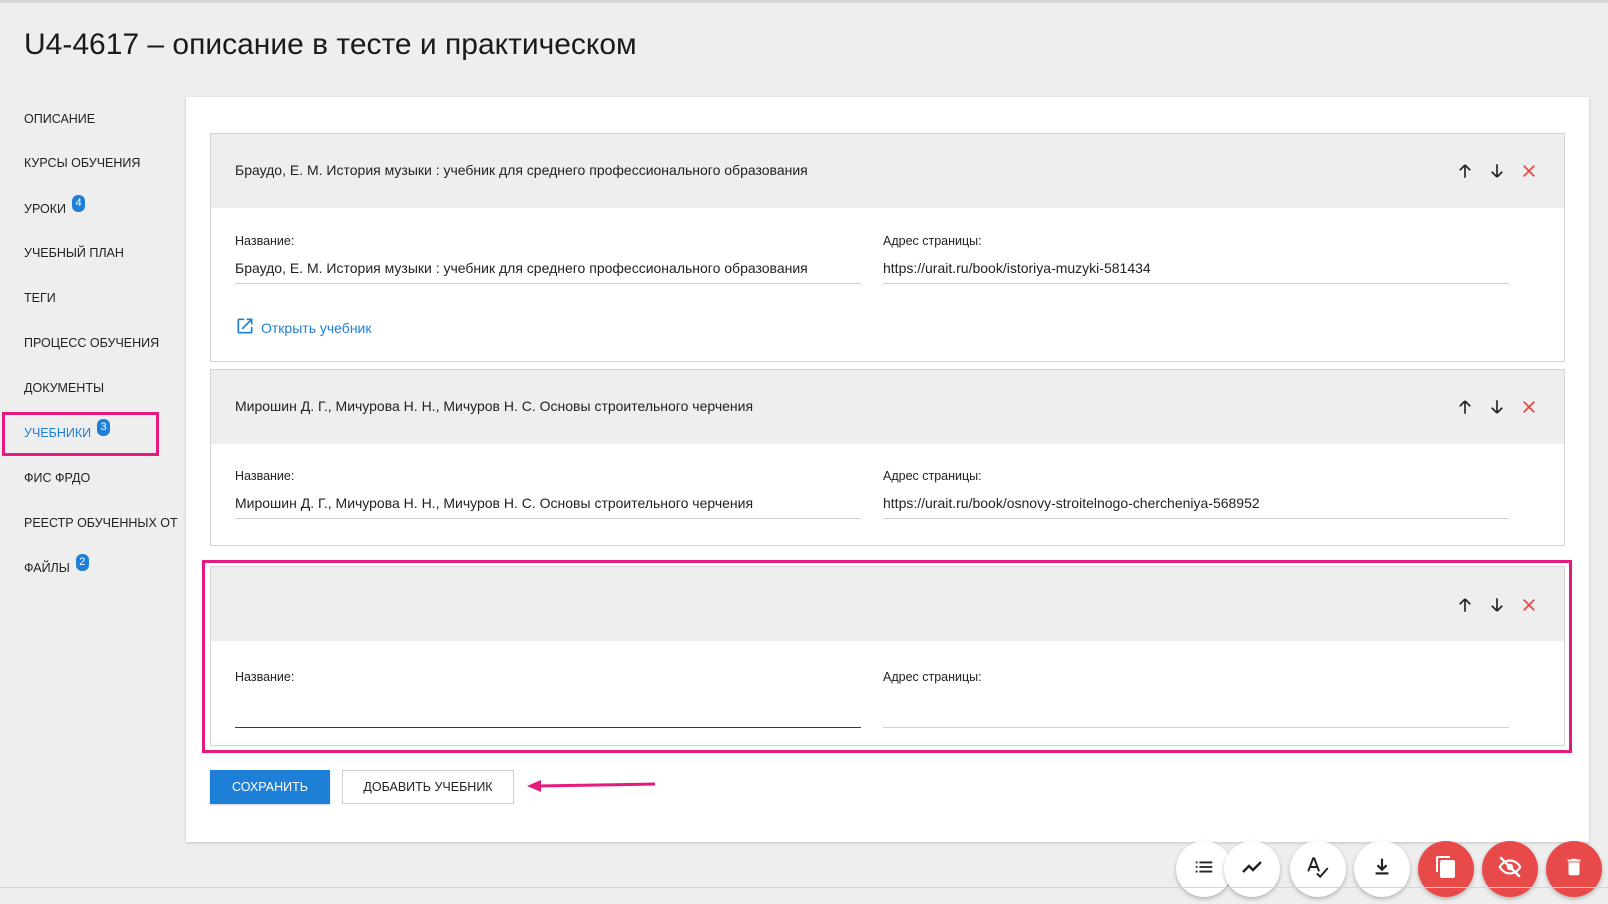  I want to click on sidebar-item-label: ОПИСАНИЕ, so click(60, 119).